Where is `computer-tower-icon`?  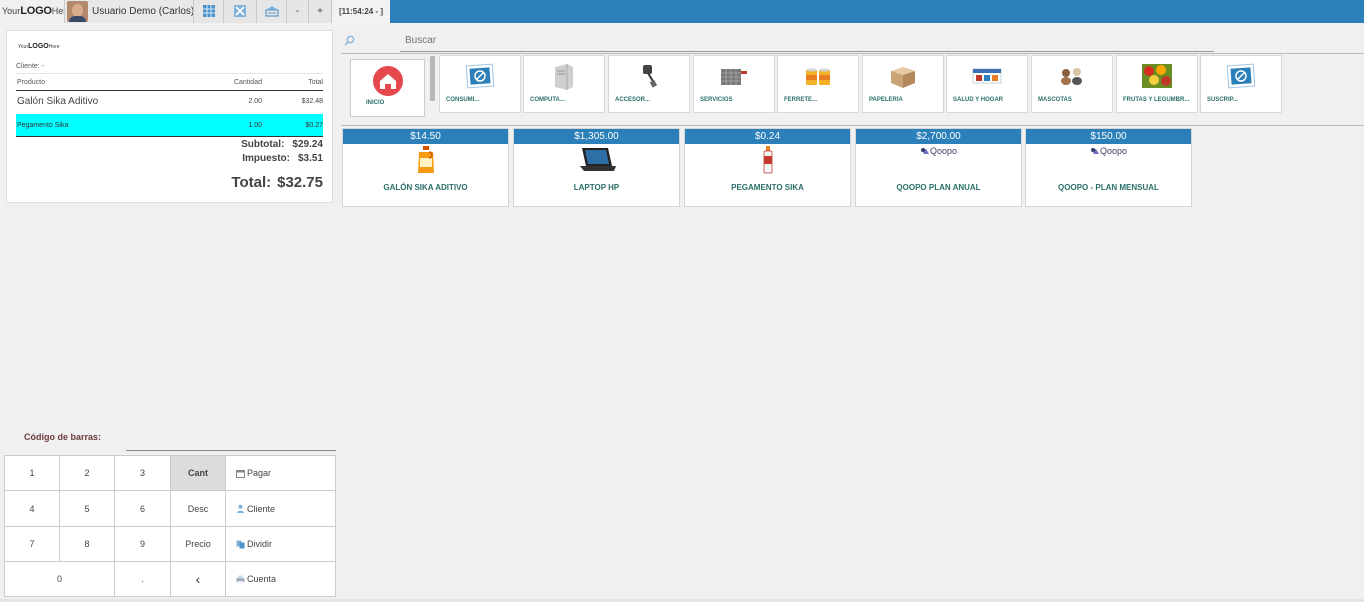
computer-tower-icon is located at coordinates (564, 77).